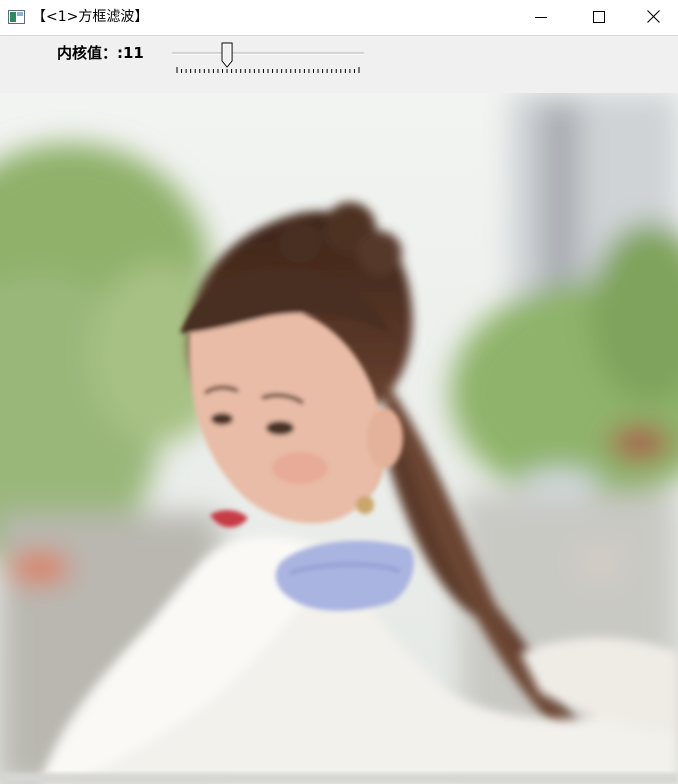  I want to click on close-icon, so click(653, 16).